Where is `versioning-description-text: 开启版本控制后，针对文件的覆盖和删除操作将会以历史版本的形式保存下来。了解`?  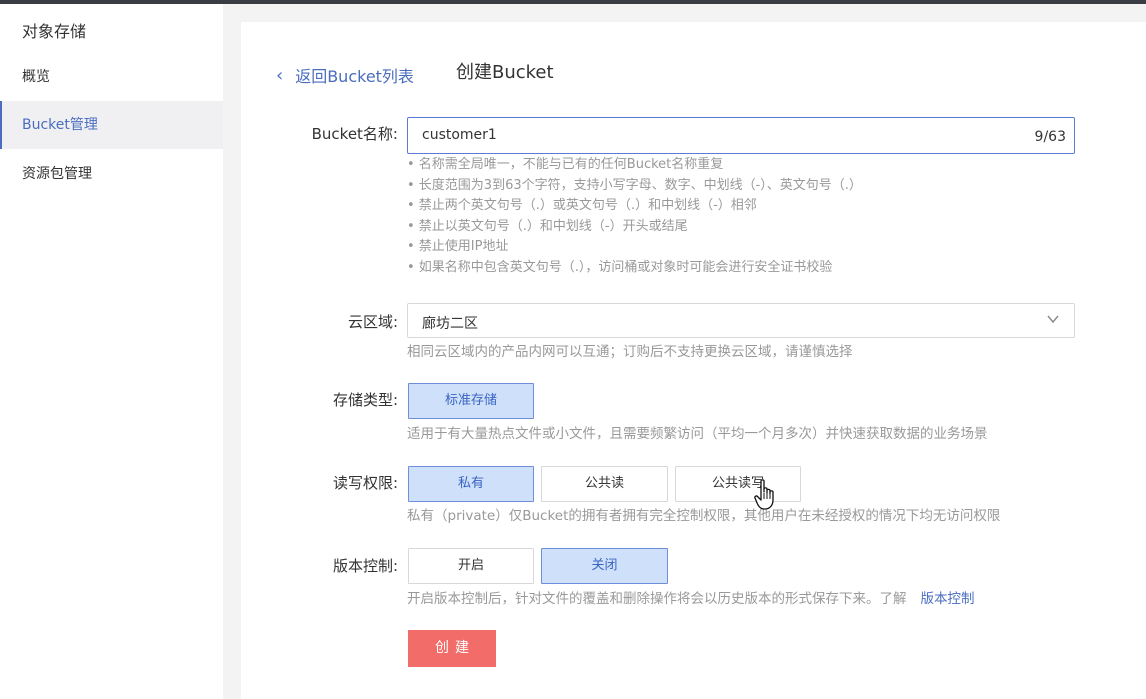
versioning-description-text: 开启版本控制后，针对文件的覆盖和删除操作将会以历史版本的形式保存下来。了解 is located at coordinates (657, 599).